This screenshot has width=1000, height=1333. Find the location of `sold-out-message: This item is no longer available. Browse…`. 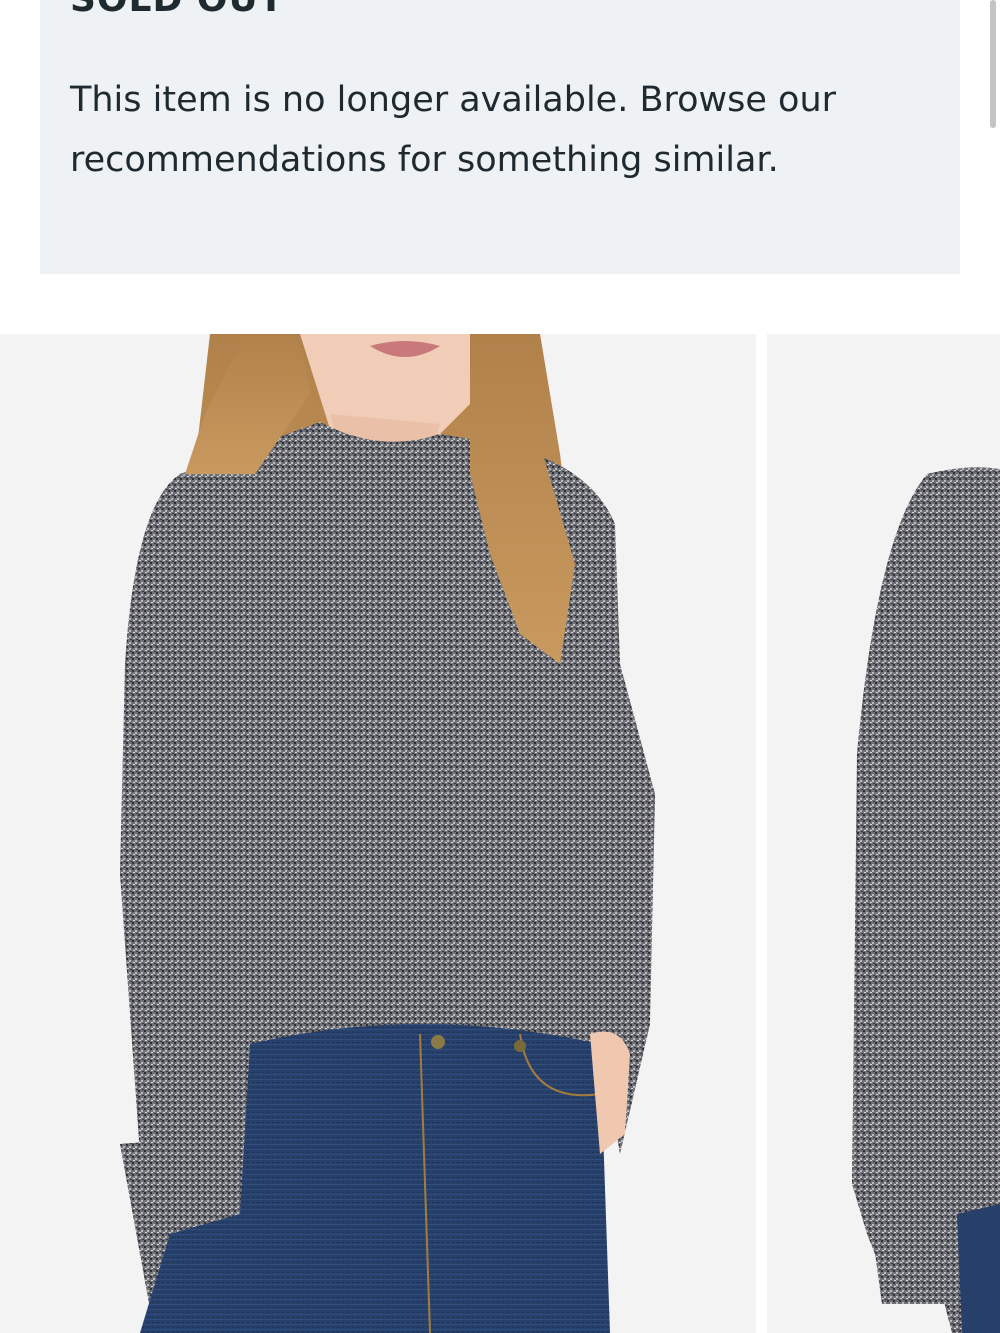

sold-out-message: This item is no longer available. Browse… is located at coordinates (453, 130).